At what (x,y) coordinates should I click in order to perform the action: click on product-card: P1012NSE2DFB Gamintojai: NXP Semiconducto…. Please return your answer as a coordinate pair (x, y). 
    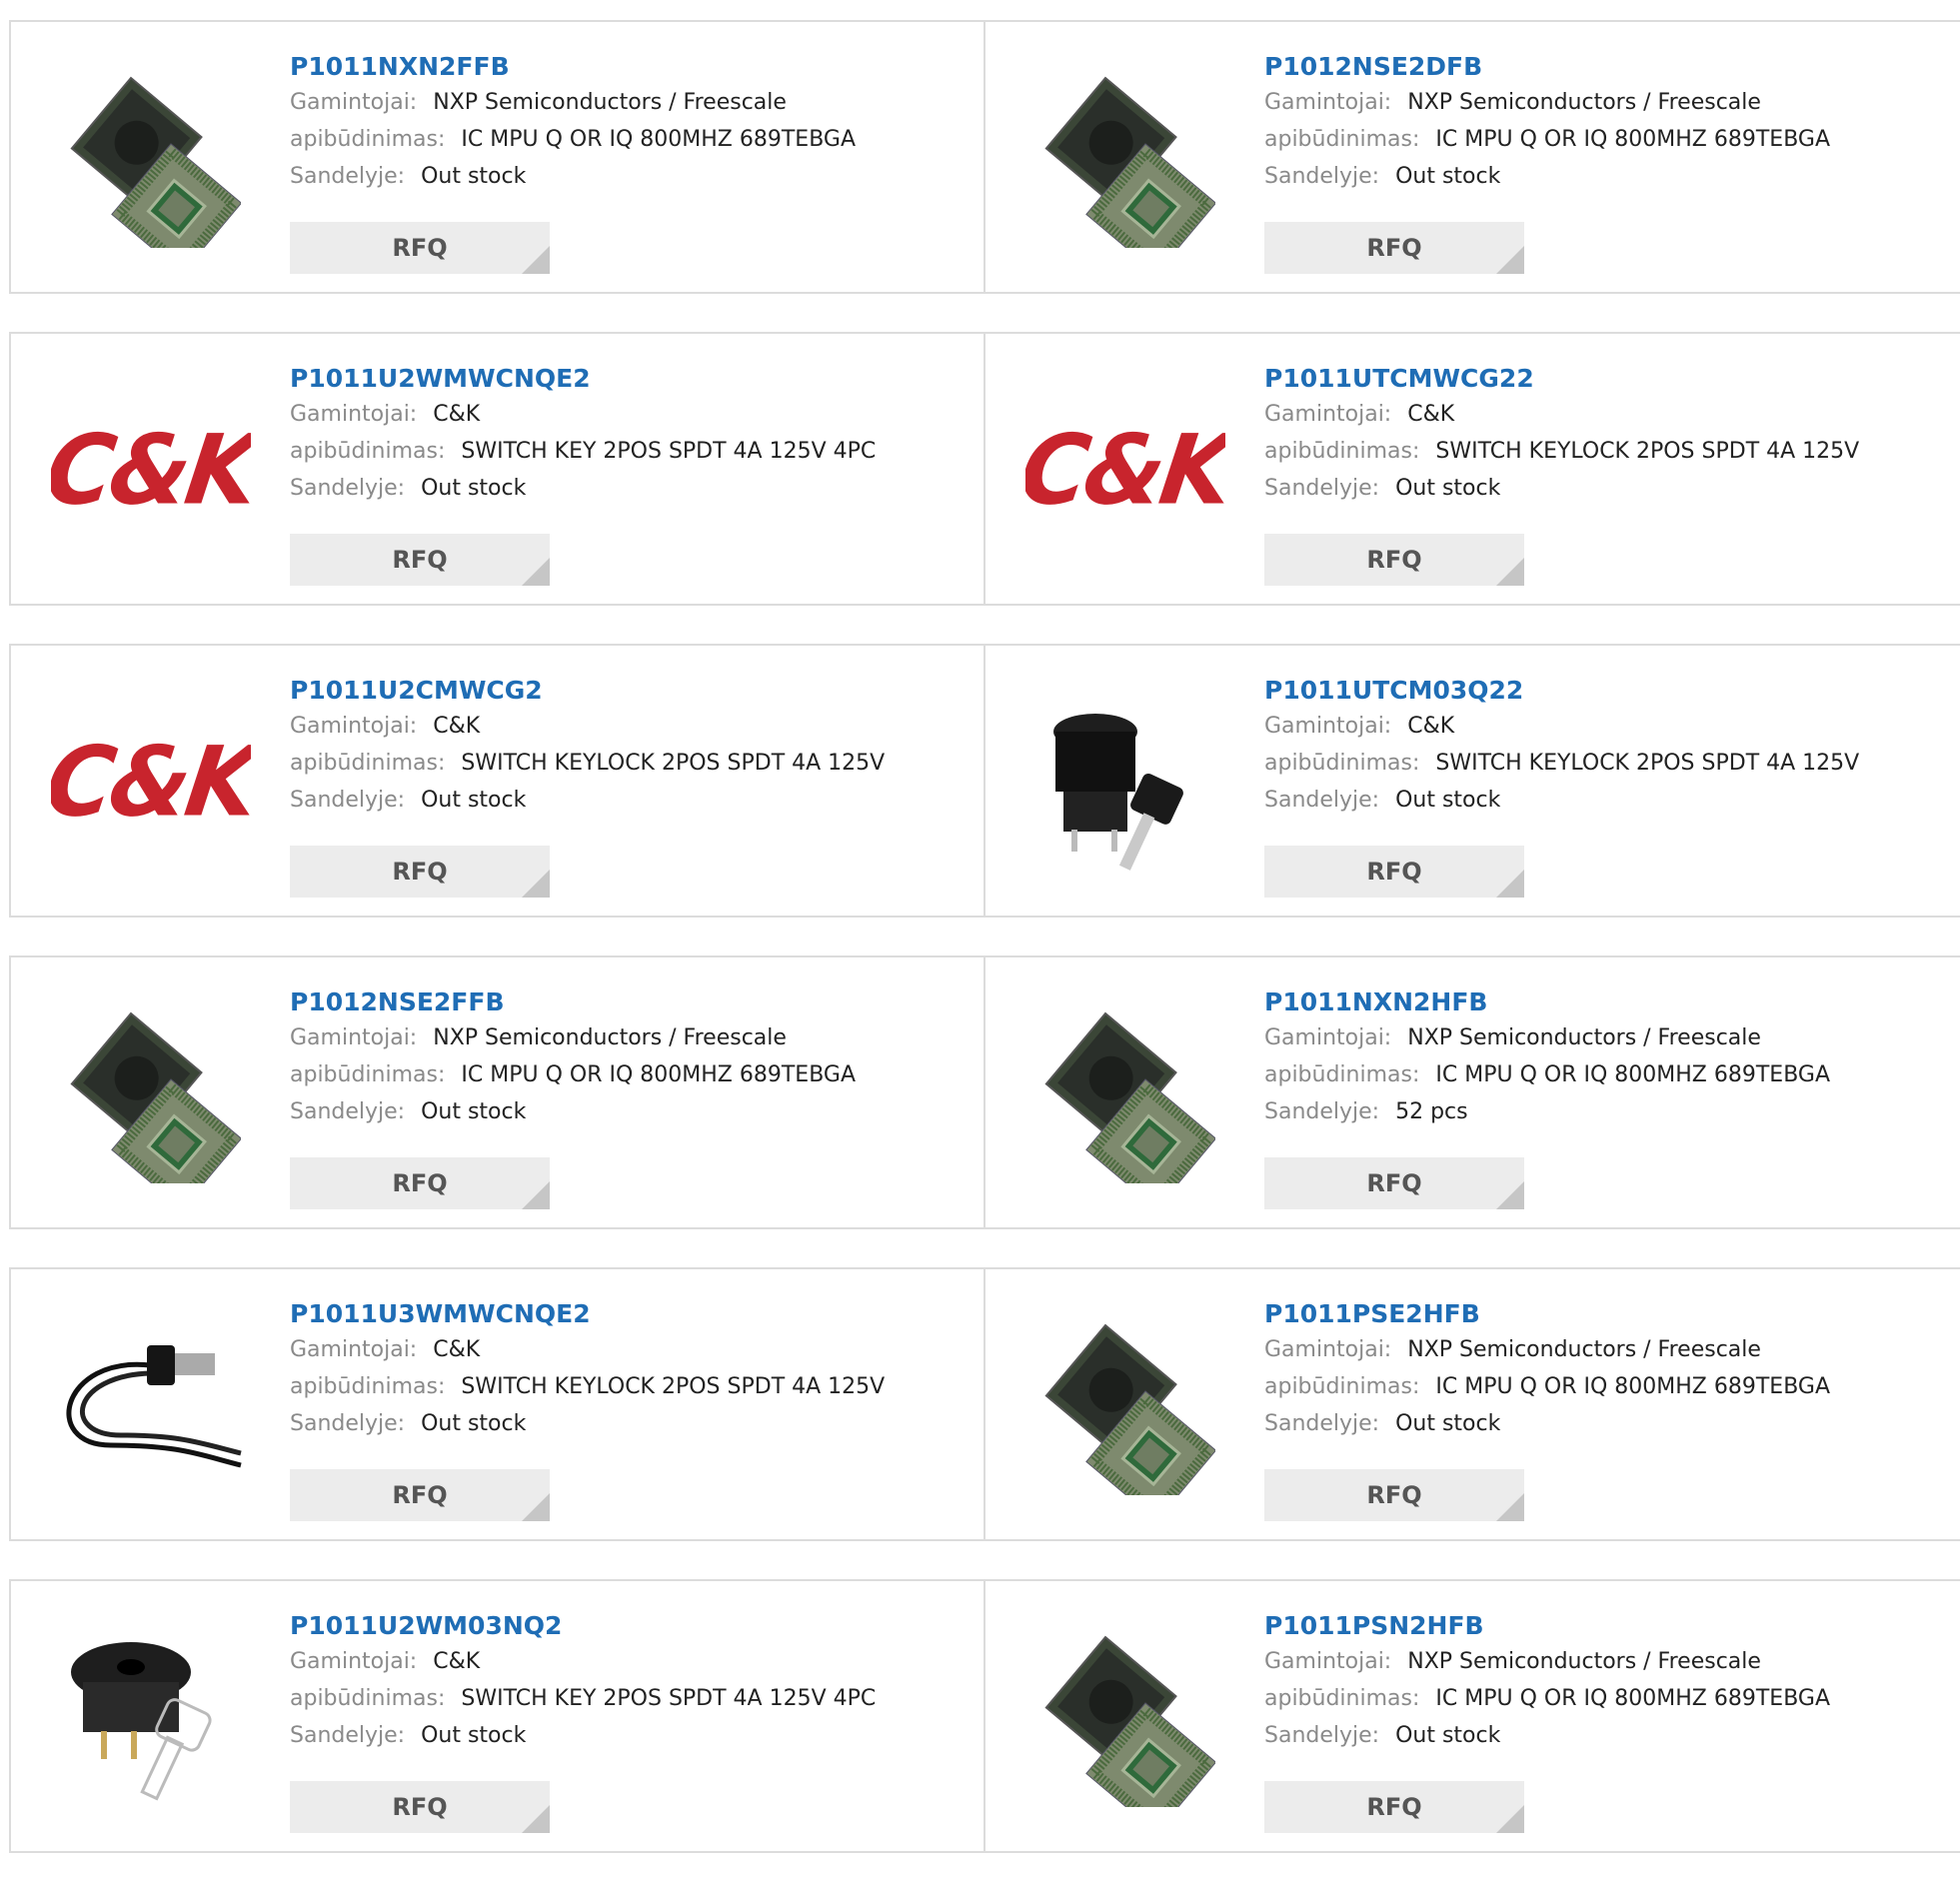
    Looking at the image, I should click on (1472, 157).